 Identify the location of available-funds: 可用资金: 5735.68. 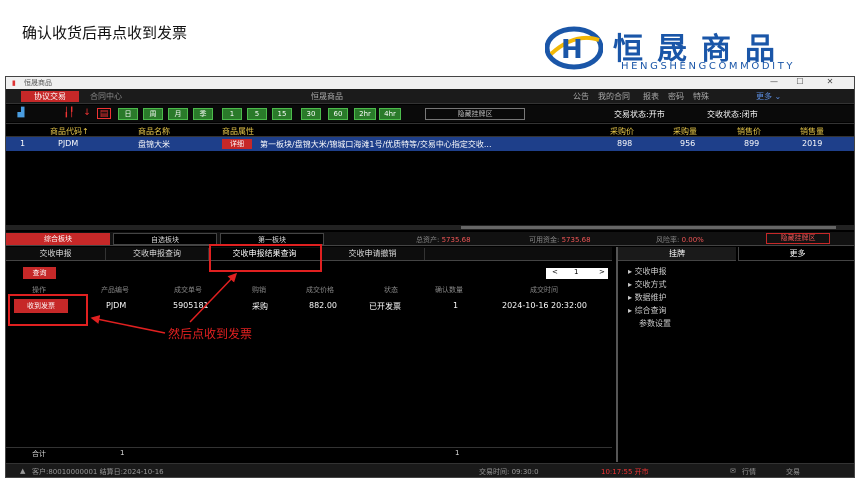
(560, 240).